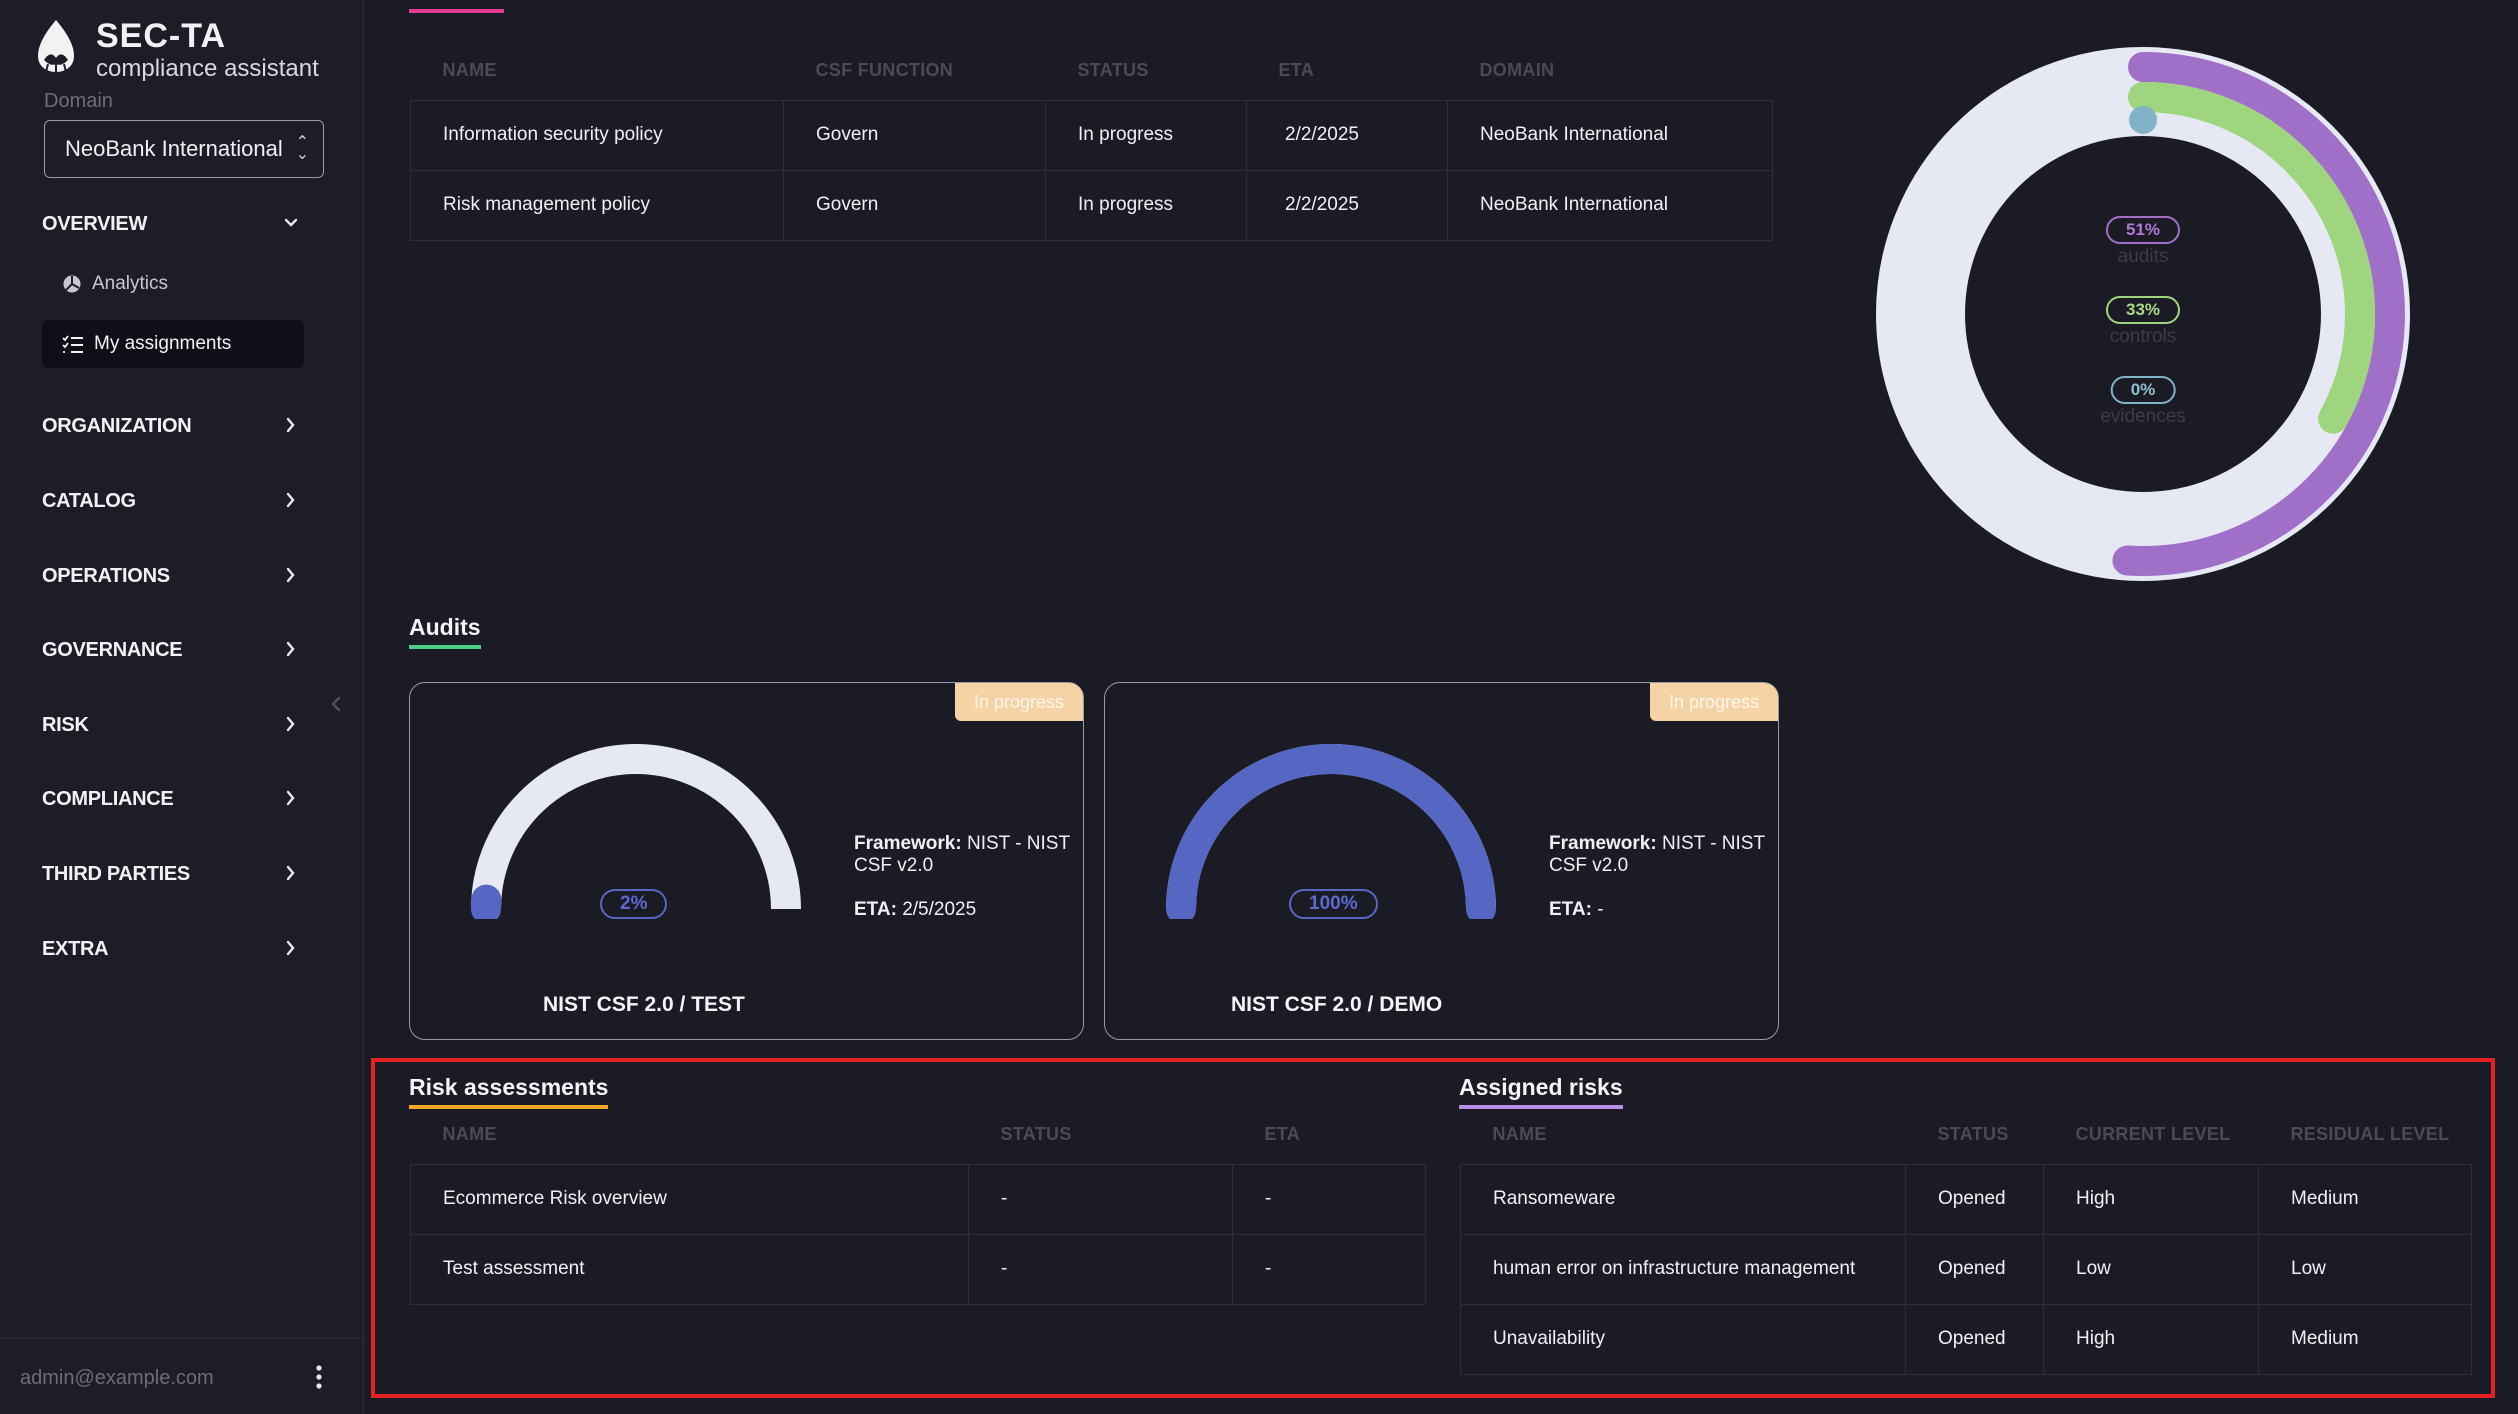  What do you see at coordinates (95, 223) in the screenshot?
I see `nav-overview-label: OVERVIEW` at bounding box center [95, 223].